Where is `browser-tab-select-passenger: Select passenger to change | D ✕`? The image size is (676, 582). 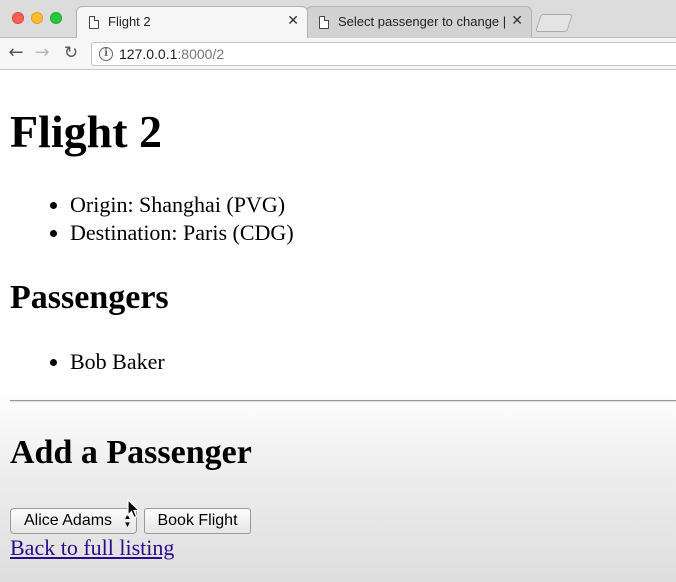
browser-tab-select-passenger: Select passenger to change | D ✕ is located at coordinates (419, 22).